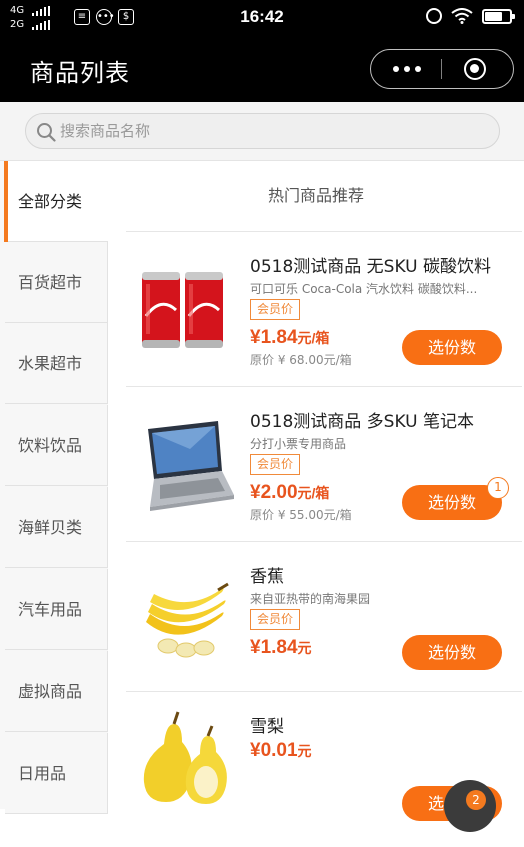  I want to click on pear-icon, so click(185, 757).